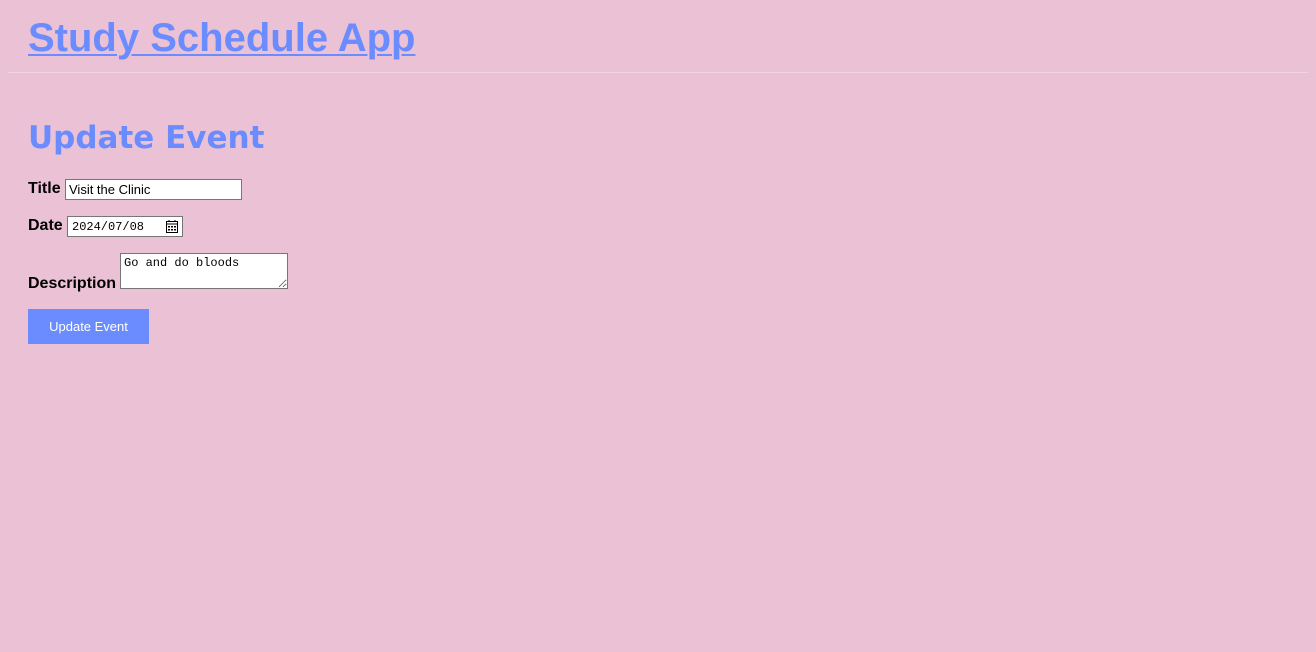 The height and width of the screenshot is (652, 1316). I want to click on title-label: Title, so click(44, 188).